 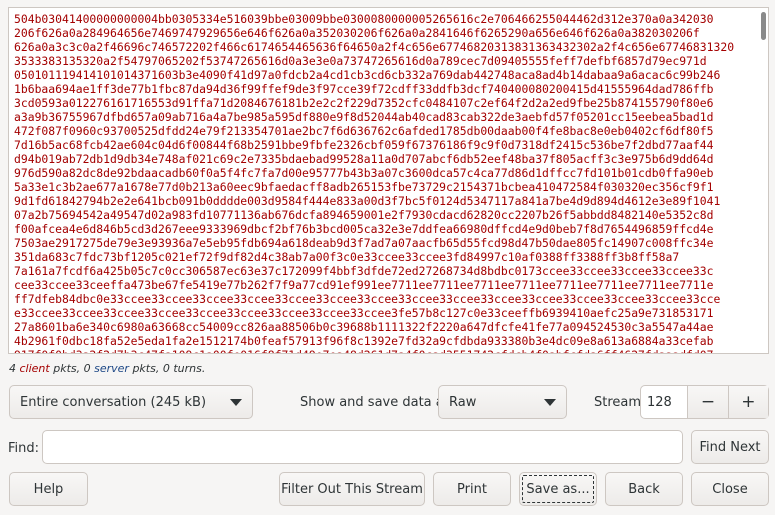 What do you see at coordinates (730, 447) in the screenshot?
I see `find-next-button: Find Next` at bounding box center [730, 447].